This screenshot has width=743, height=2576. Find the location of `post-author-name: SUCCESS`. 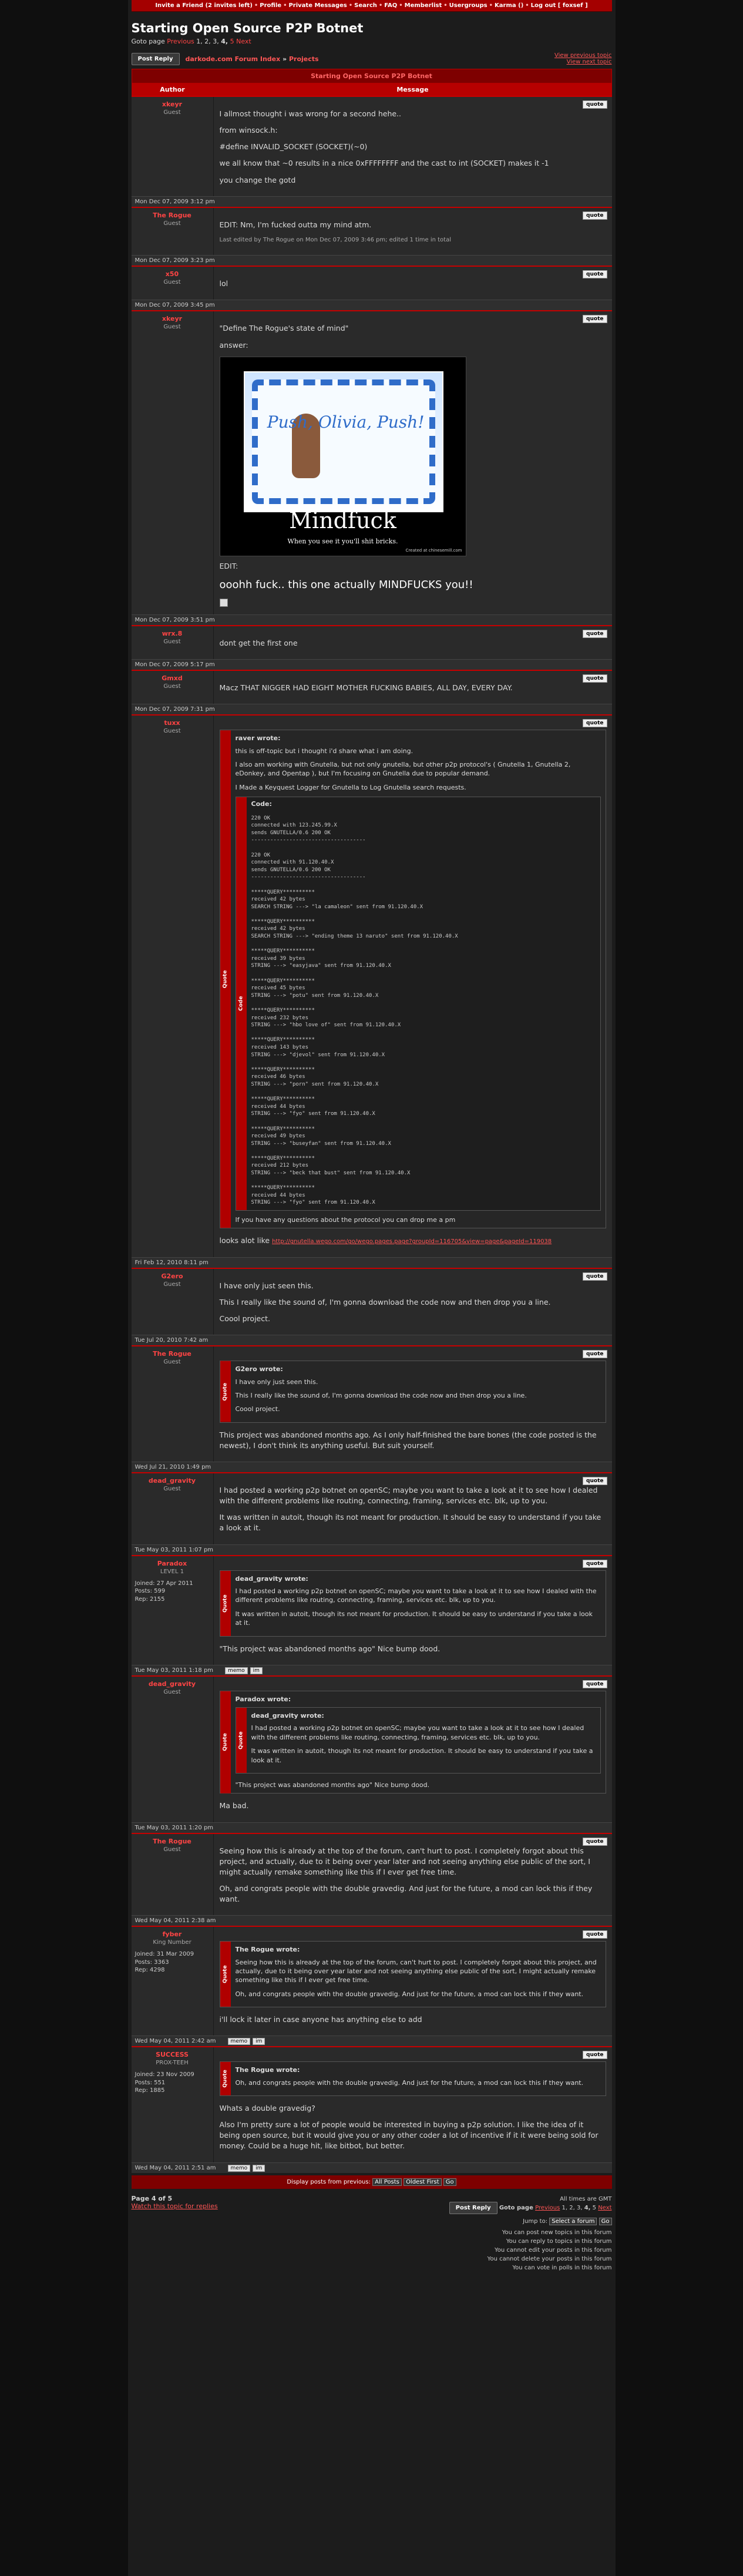

post-author-name: SUCCESS is located at coordinates (173, 2054).